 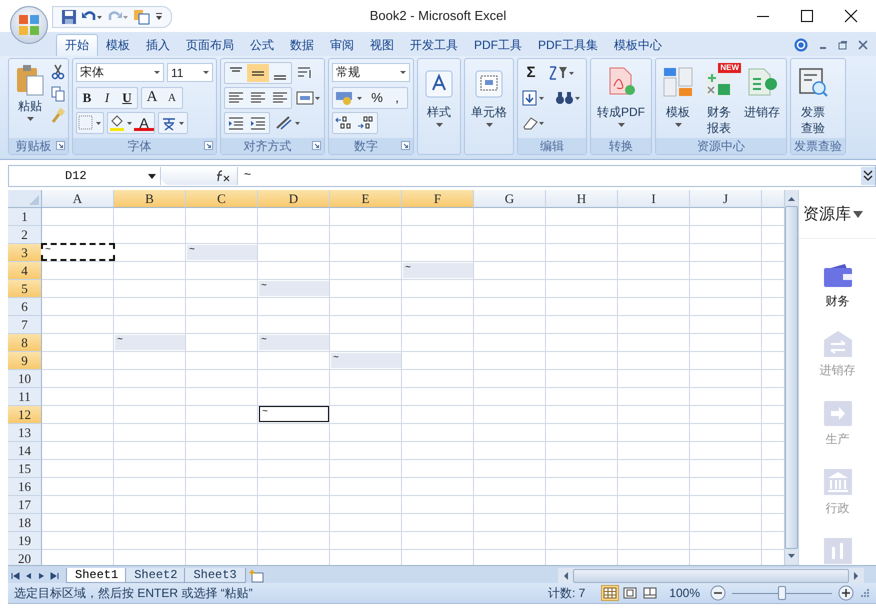 What do you see at coordinates (534, 97) in the screenshot?
I see `fill-down-icon` at bounding box center [534, 97].